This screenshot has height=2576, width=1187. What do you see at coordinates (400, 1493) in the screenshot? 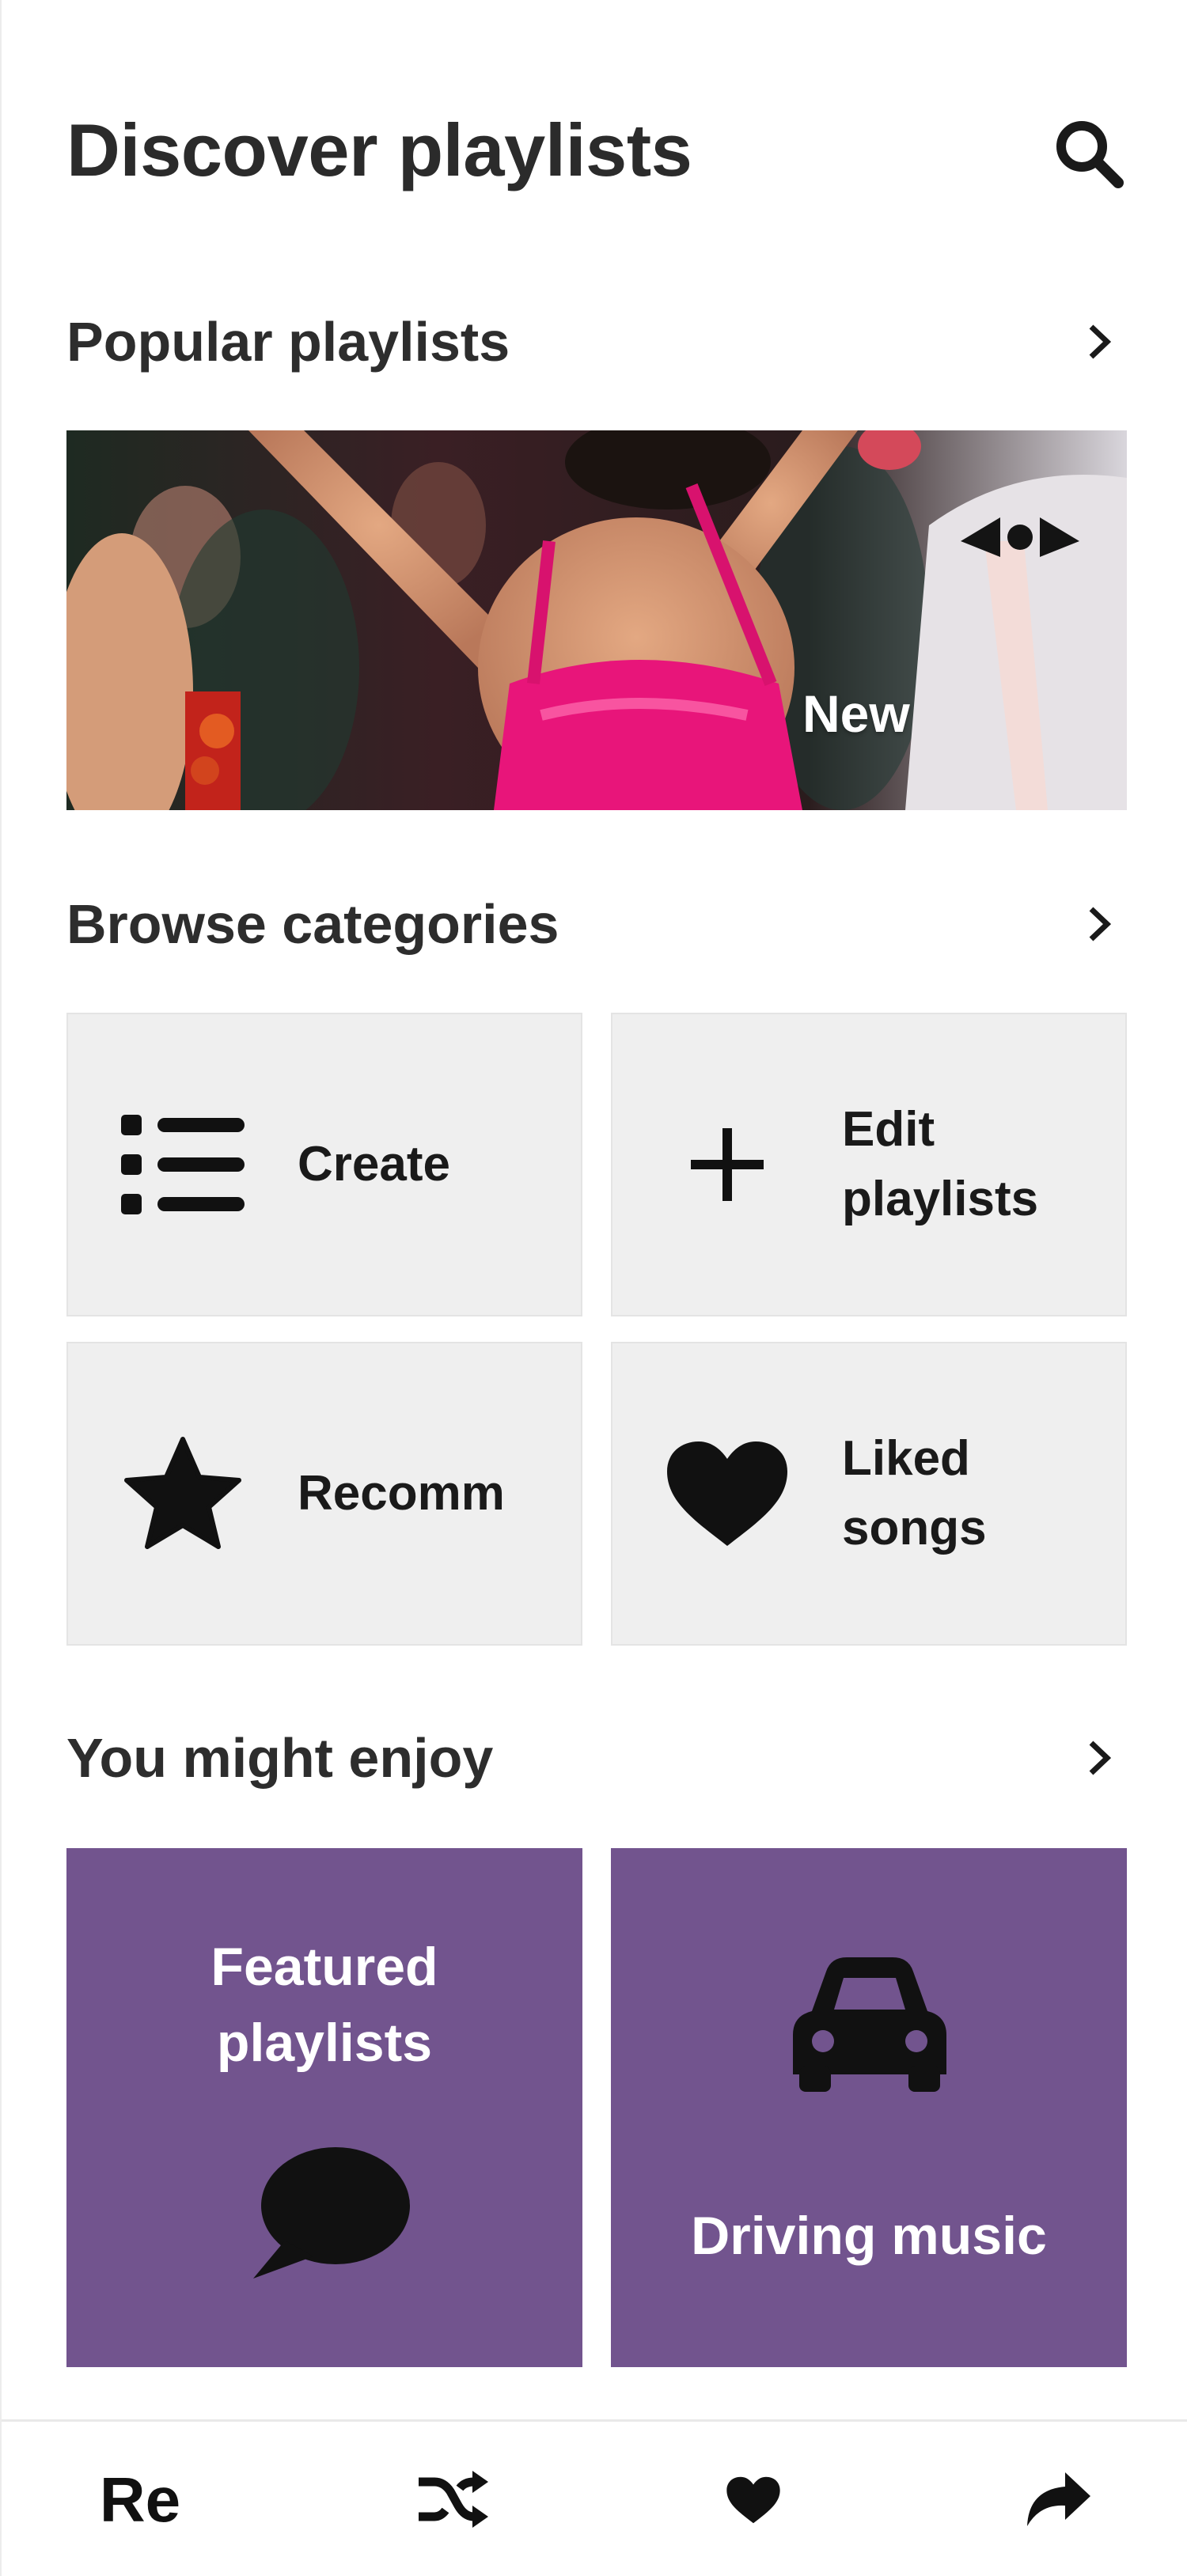
I see `category-label: Recomm` at bounding box center [400, 1493].